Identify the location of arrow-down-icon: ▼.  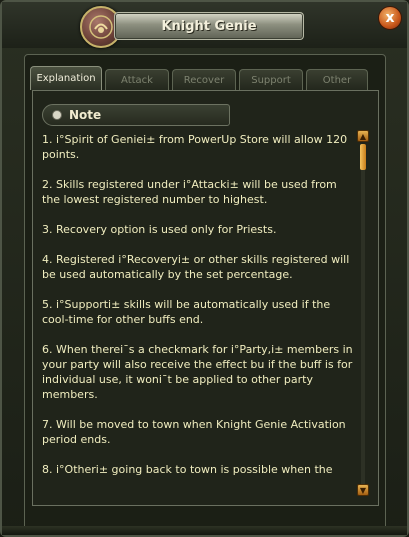
(363, 490).